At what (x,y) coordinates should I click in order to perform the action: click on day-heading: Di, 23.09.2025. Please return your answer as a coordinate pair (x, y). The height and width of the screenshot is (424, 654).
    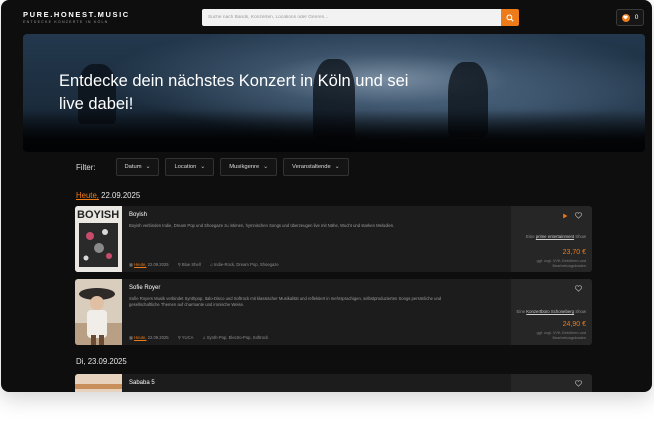
    Looking at the image, I should click on (101, 361).